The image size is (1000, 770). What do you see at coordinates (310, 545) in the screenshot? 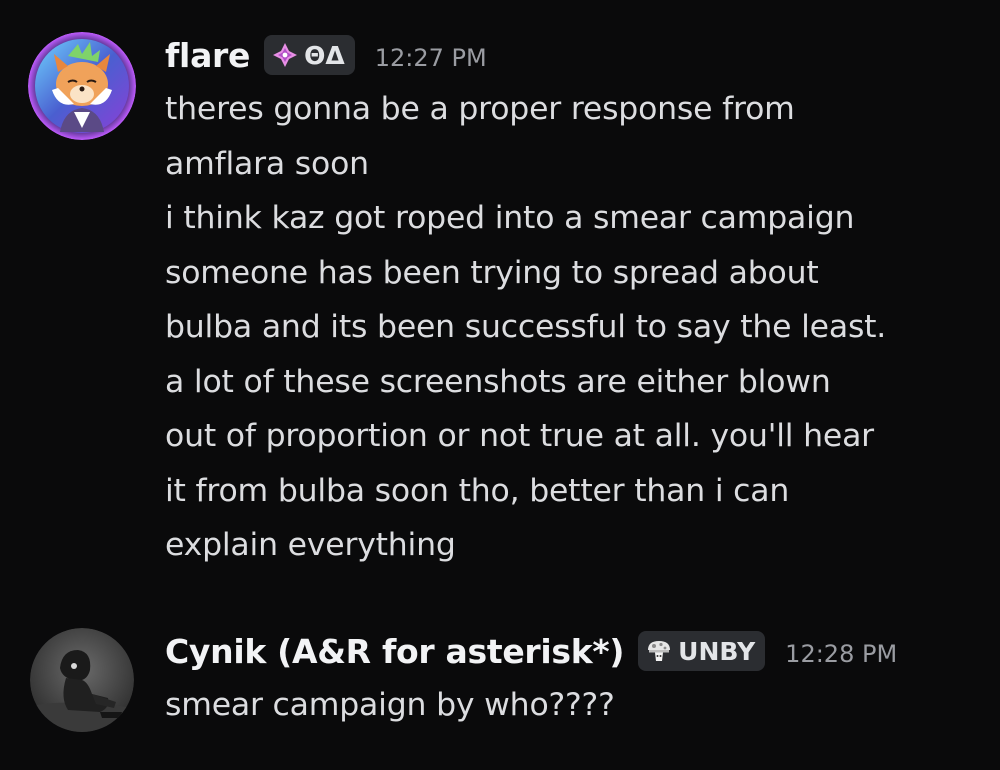
I see `message-line: explain everything` at bounding box center [310, 545].